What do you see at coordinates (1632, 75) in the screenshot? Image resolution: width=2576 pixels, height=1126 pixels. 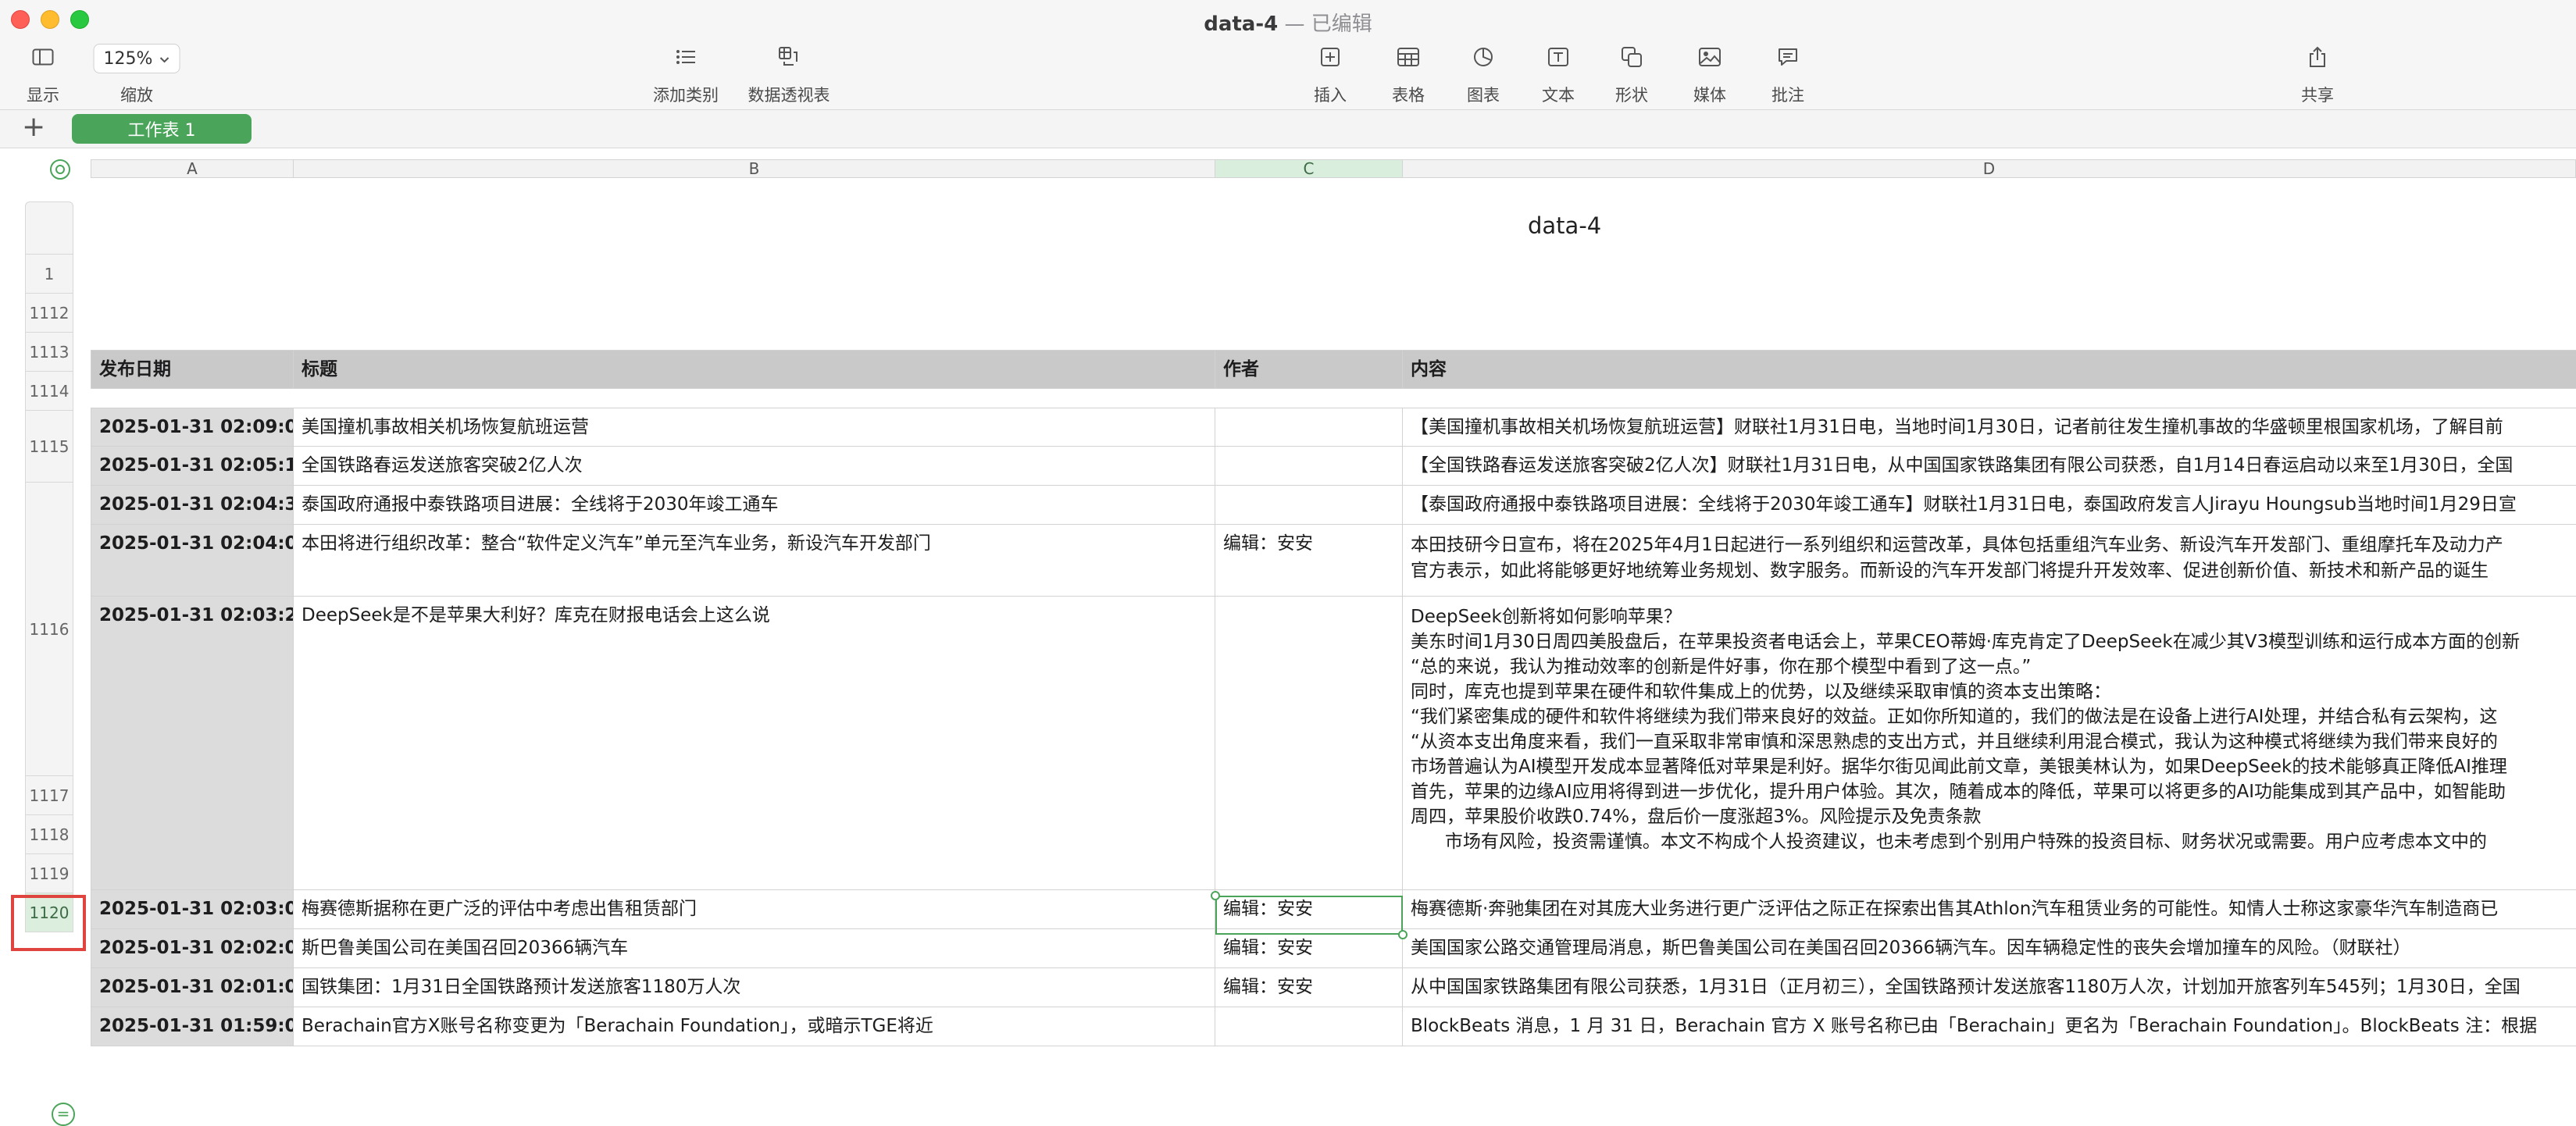 I see `shape-button: 形状` at bounding box center [1632, 75].